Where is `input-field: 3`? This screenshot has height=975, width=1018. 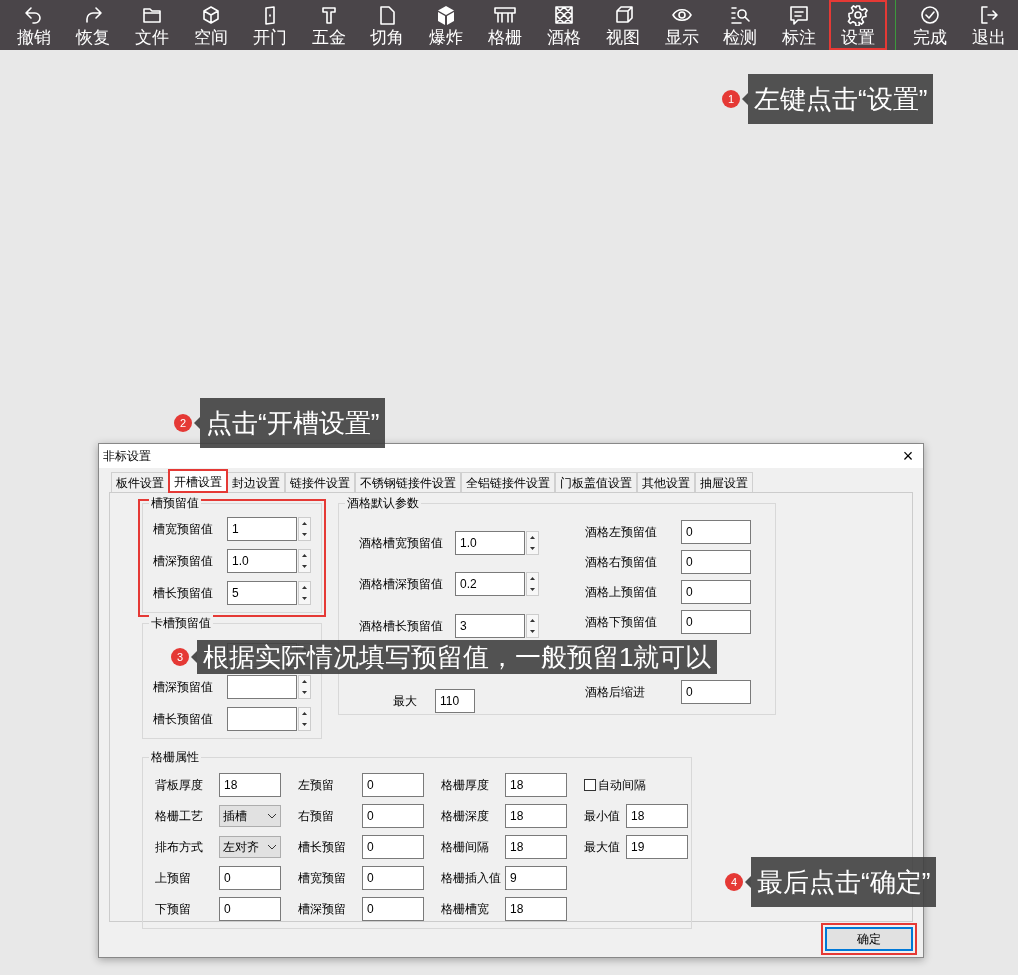 input-field: 3 is located at coordinates (490, 625).